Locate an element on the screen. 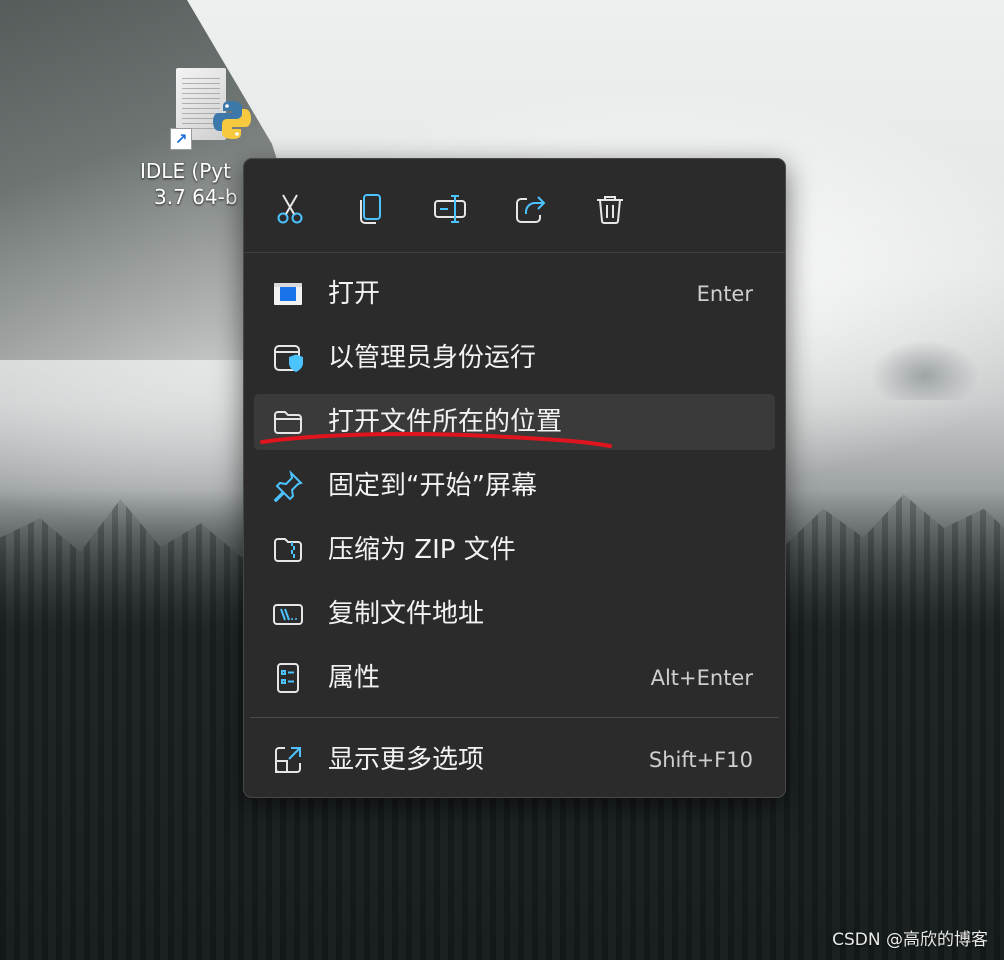  menu-item-label: 显示更多选项 is located at coordinates (406, 760).